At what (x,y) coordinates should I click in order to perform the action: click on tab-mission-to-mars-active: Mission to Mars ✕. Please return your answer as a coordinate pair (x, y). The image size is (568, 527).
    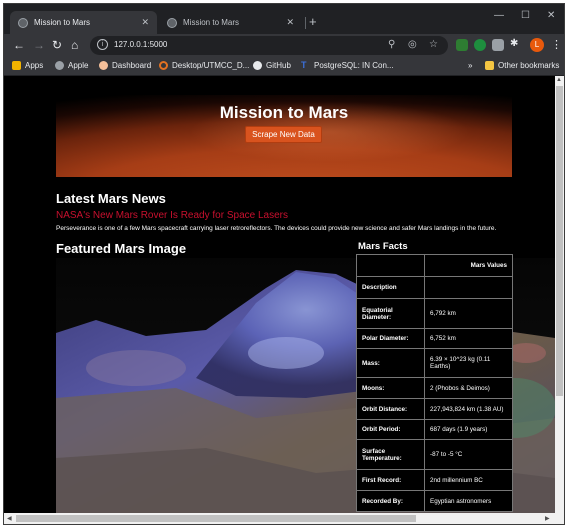
    Looking at the image, I should click on (83, 22).